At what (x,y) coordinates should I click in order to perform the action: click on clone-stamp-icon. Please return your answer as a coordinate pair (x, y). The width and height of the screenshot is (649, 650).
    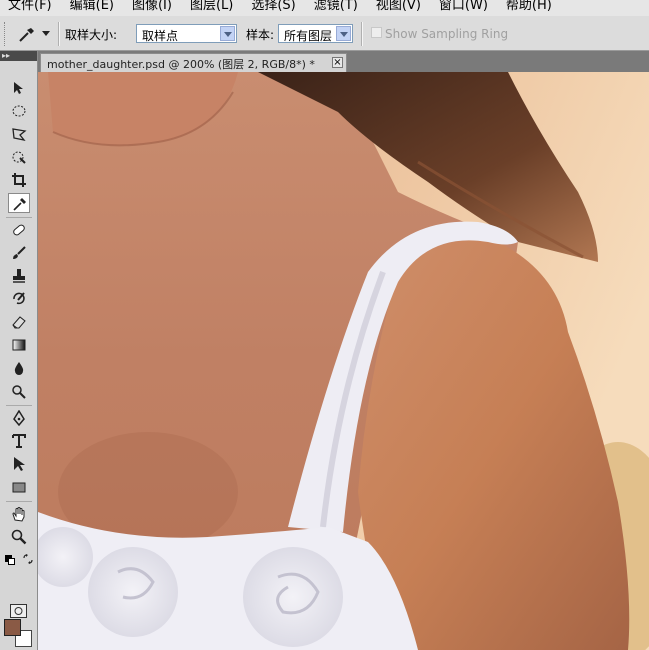
    Looking at the image, I should click on (19, 276).